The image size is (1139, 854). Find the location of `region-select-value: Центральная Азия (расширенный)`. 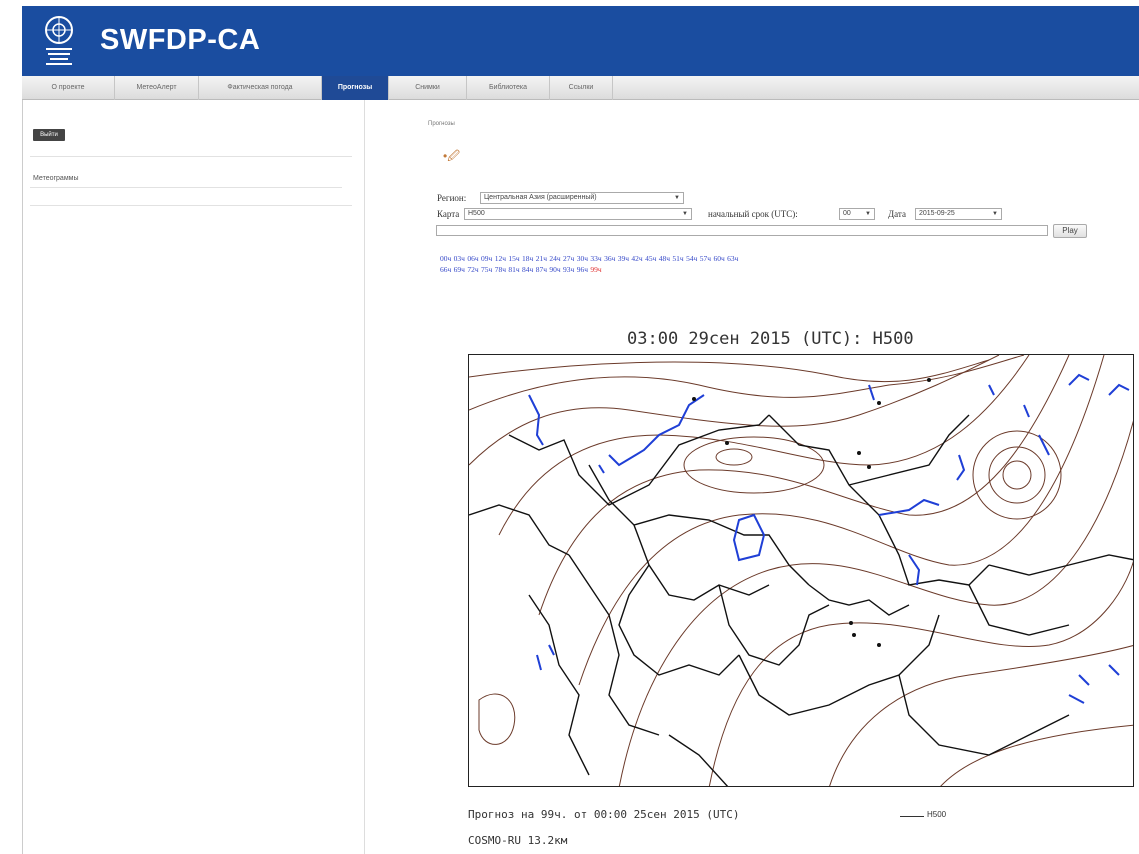

region-select-value: Центральная Азия (расширенный) is located at coordinates (540, 197).